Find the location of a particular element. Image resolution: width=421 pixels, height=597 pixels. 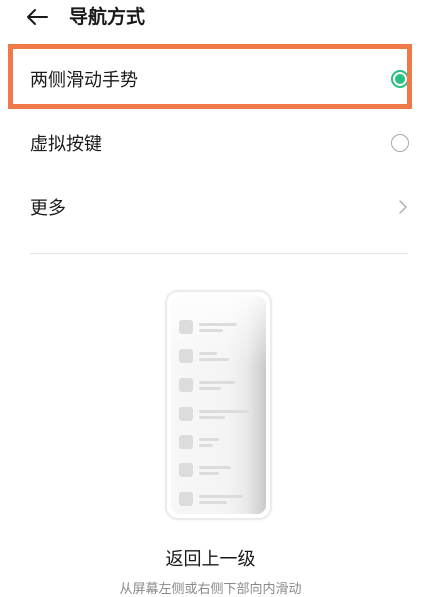

phone-screen is located at coordinates (218, 405).